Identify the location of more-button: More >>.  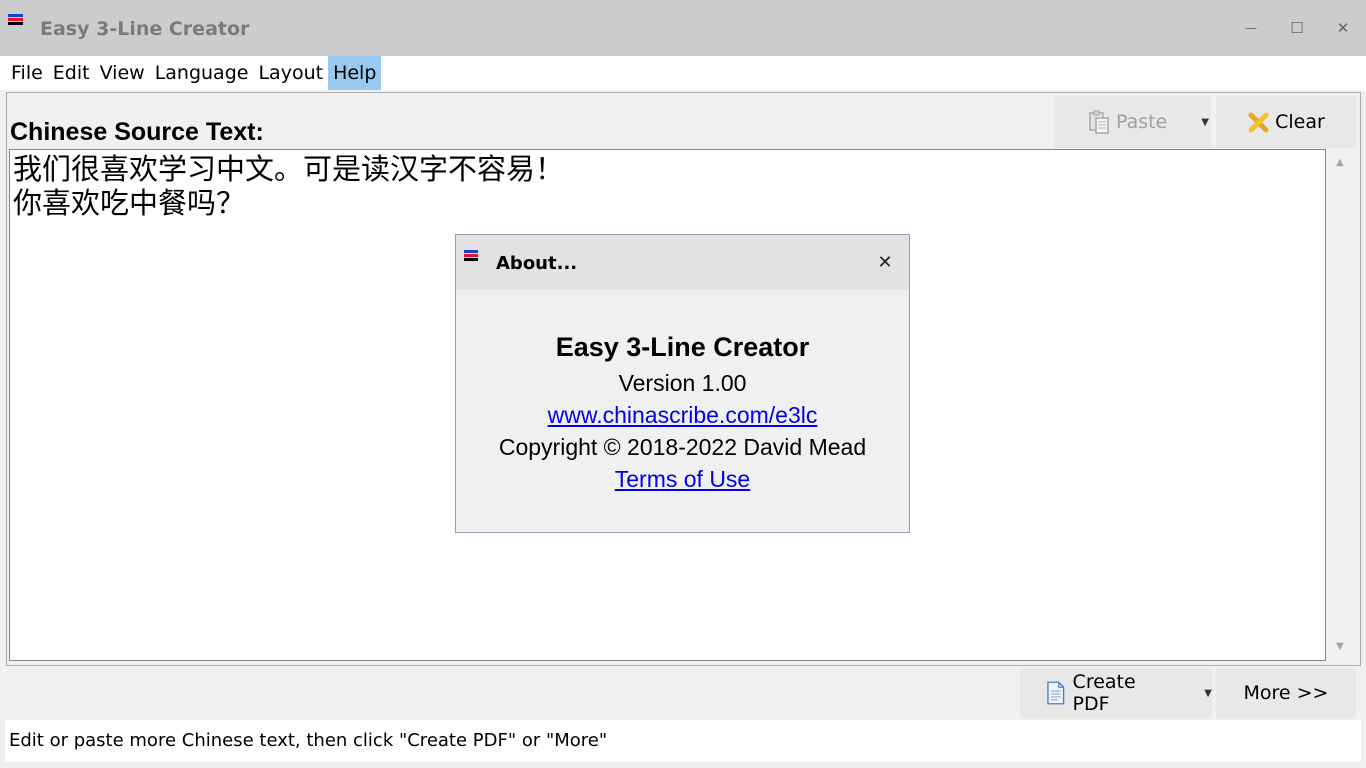
(1286, 693).